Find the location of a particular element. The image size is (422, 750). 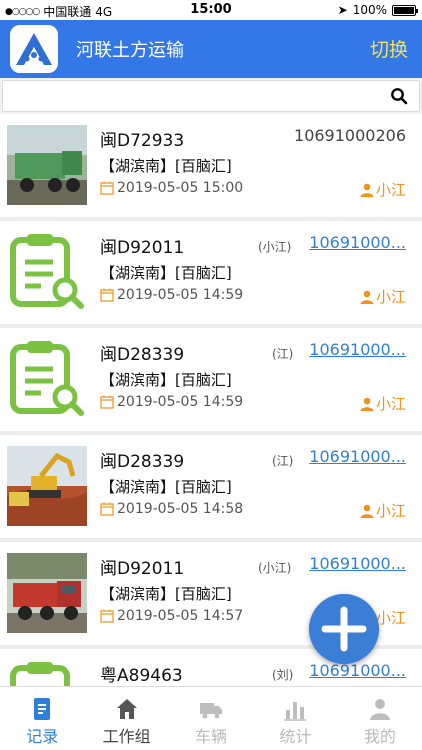

search-bar is located at coordinates (211, 96).